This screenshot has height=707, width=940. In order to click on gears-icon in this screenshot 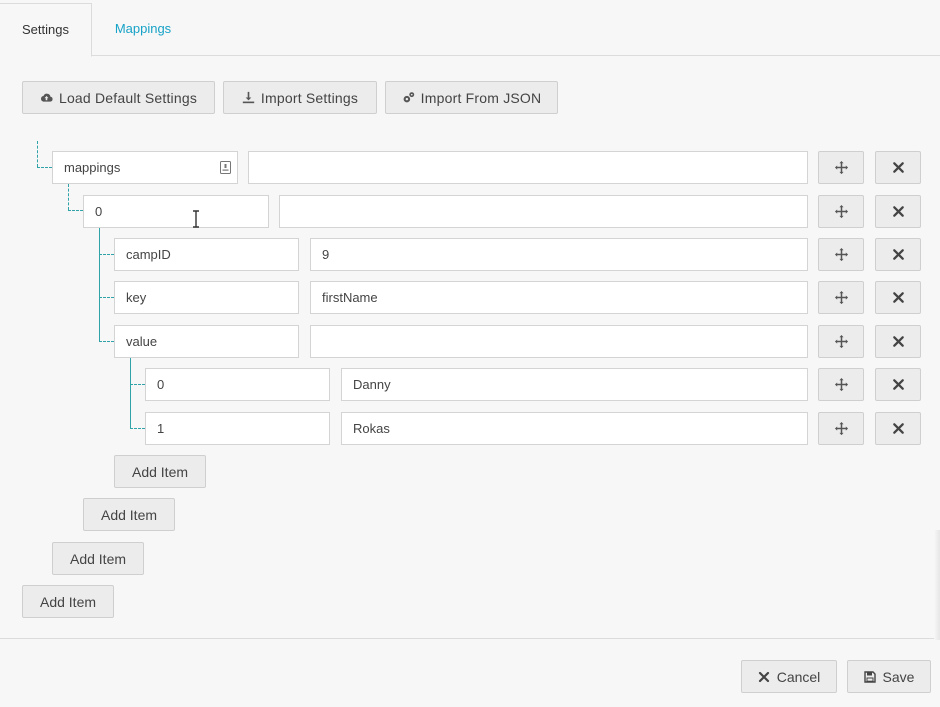, I will do `click(408, 97)`.